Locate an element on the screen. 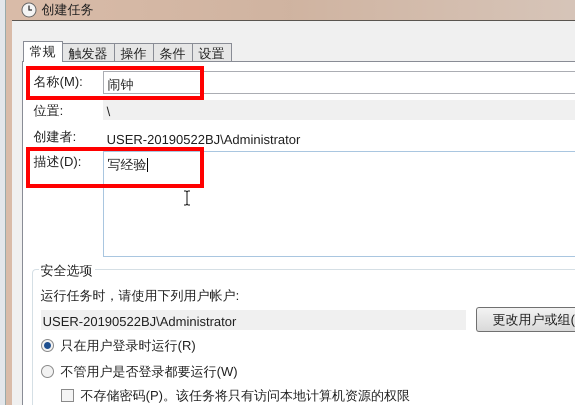  text-caret is located at coordinates (147, 165).